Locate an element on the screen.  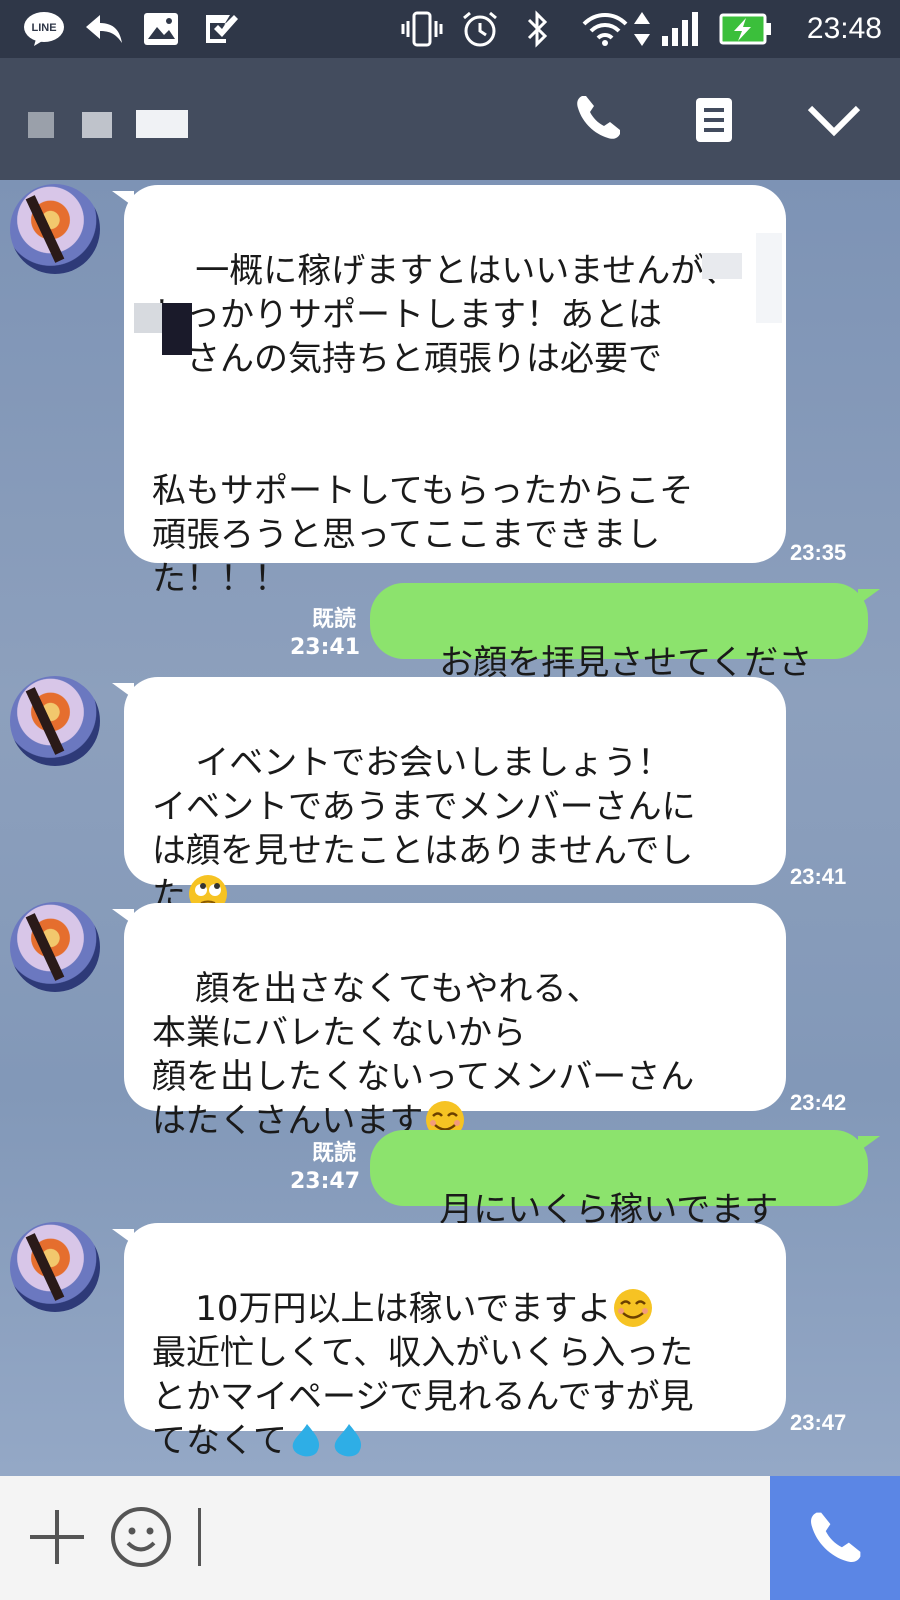
message-timestamp: 23:35 is located at coordinates (818, 552).